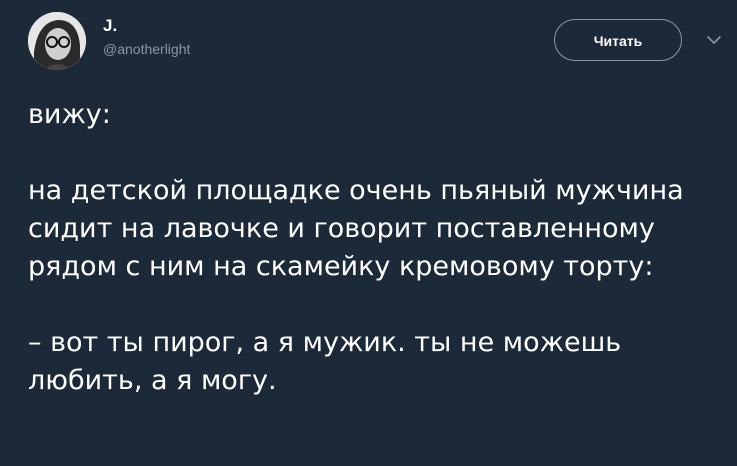 The height and width of the screenshot is (466, 737). I want to click on profile-photo-icon, so click(57, 41).